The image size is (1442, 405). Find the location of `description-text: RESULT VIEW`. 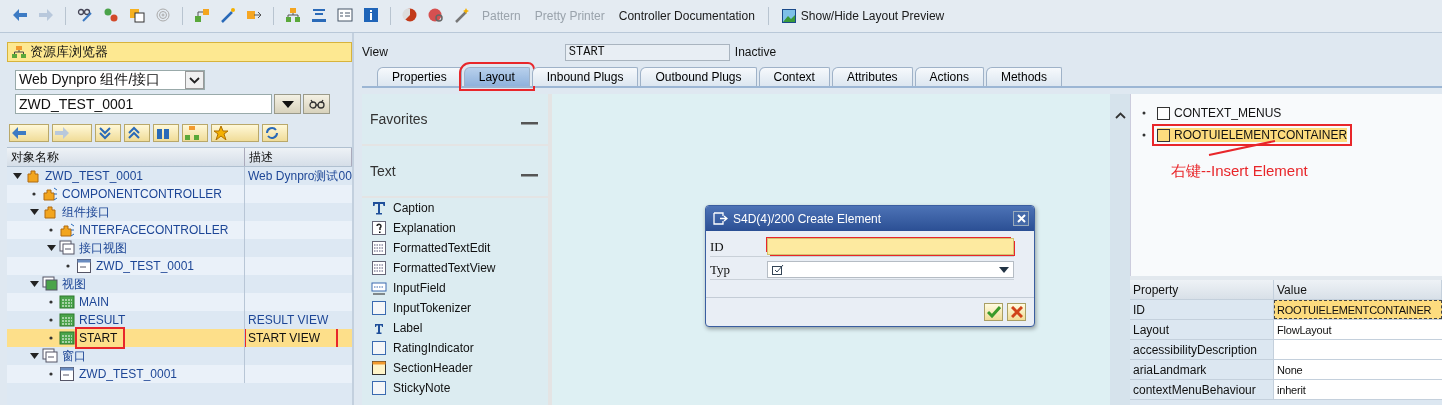

description-text: RESULT VIEW is located at coordinates (288, 320).